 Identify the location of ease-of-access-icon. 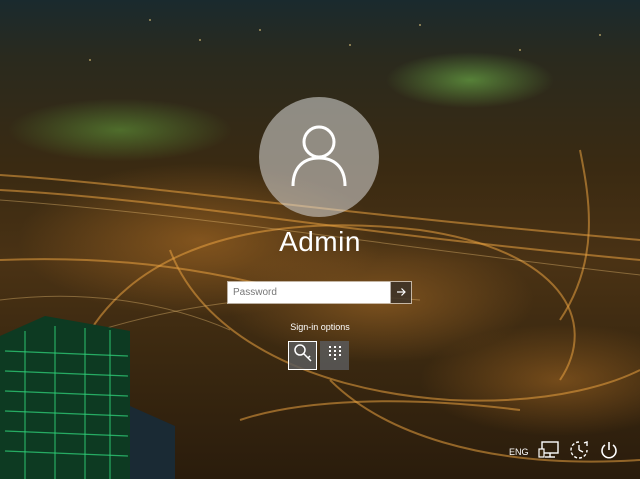
(579, 452).